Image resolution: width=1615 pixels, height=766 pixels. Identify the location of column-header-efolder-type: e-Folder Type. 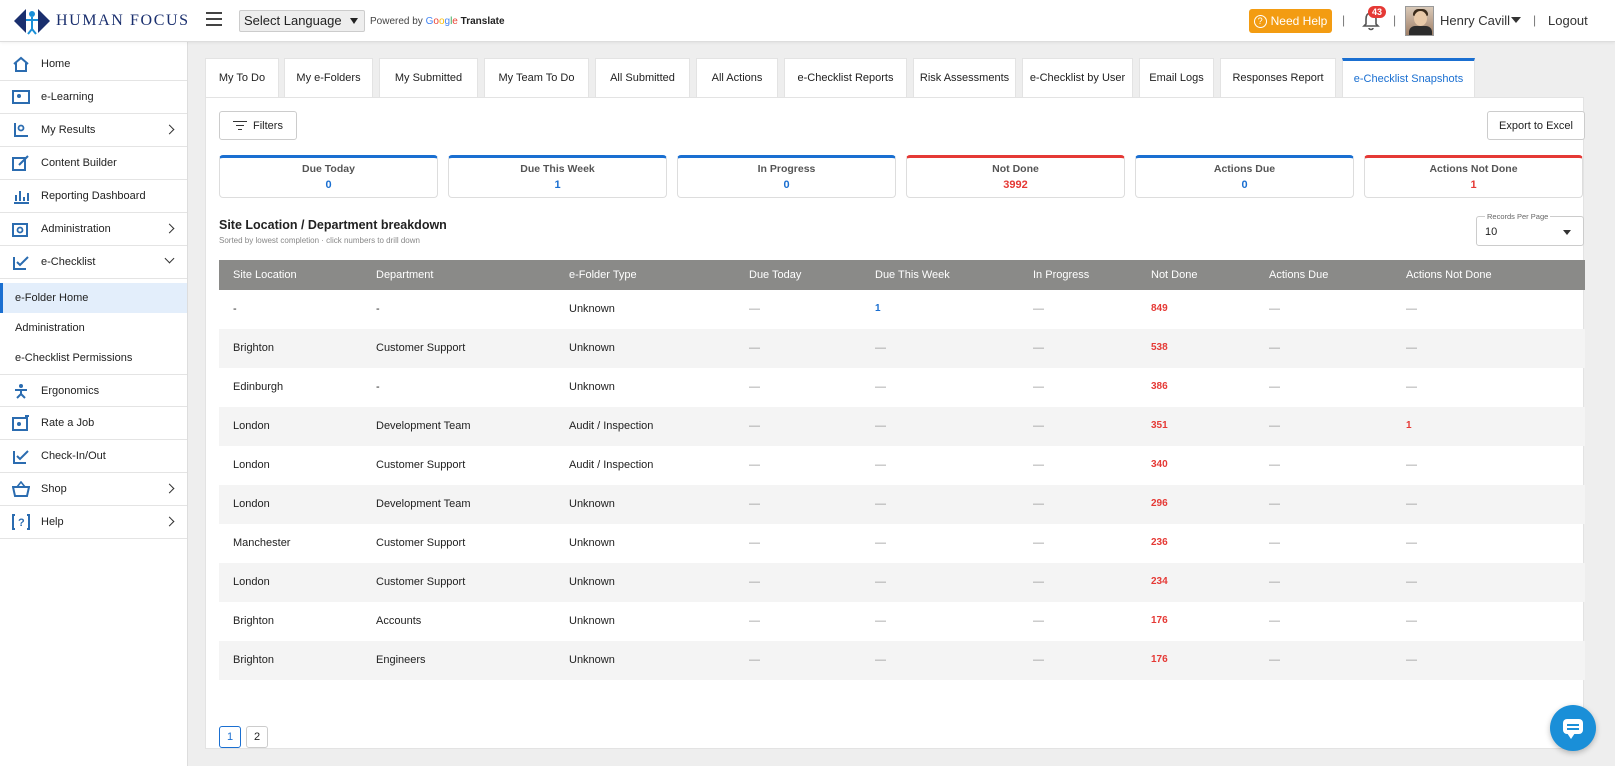
(603, 275).